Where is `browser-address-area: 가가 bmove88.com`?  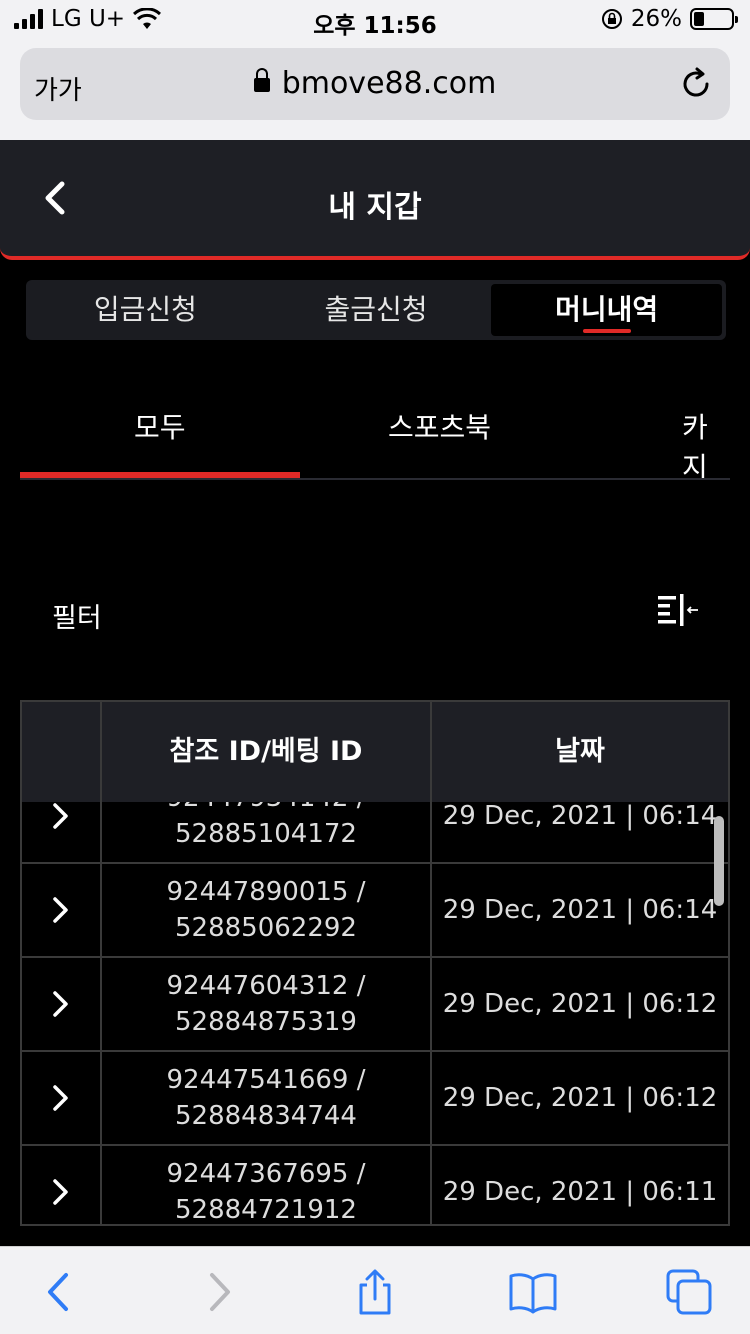 browser-address-area: 가가 bmove88.com is located at coordinates (375, 90).